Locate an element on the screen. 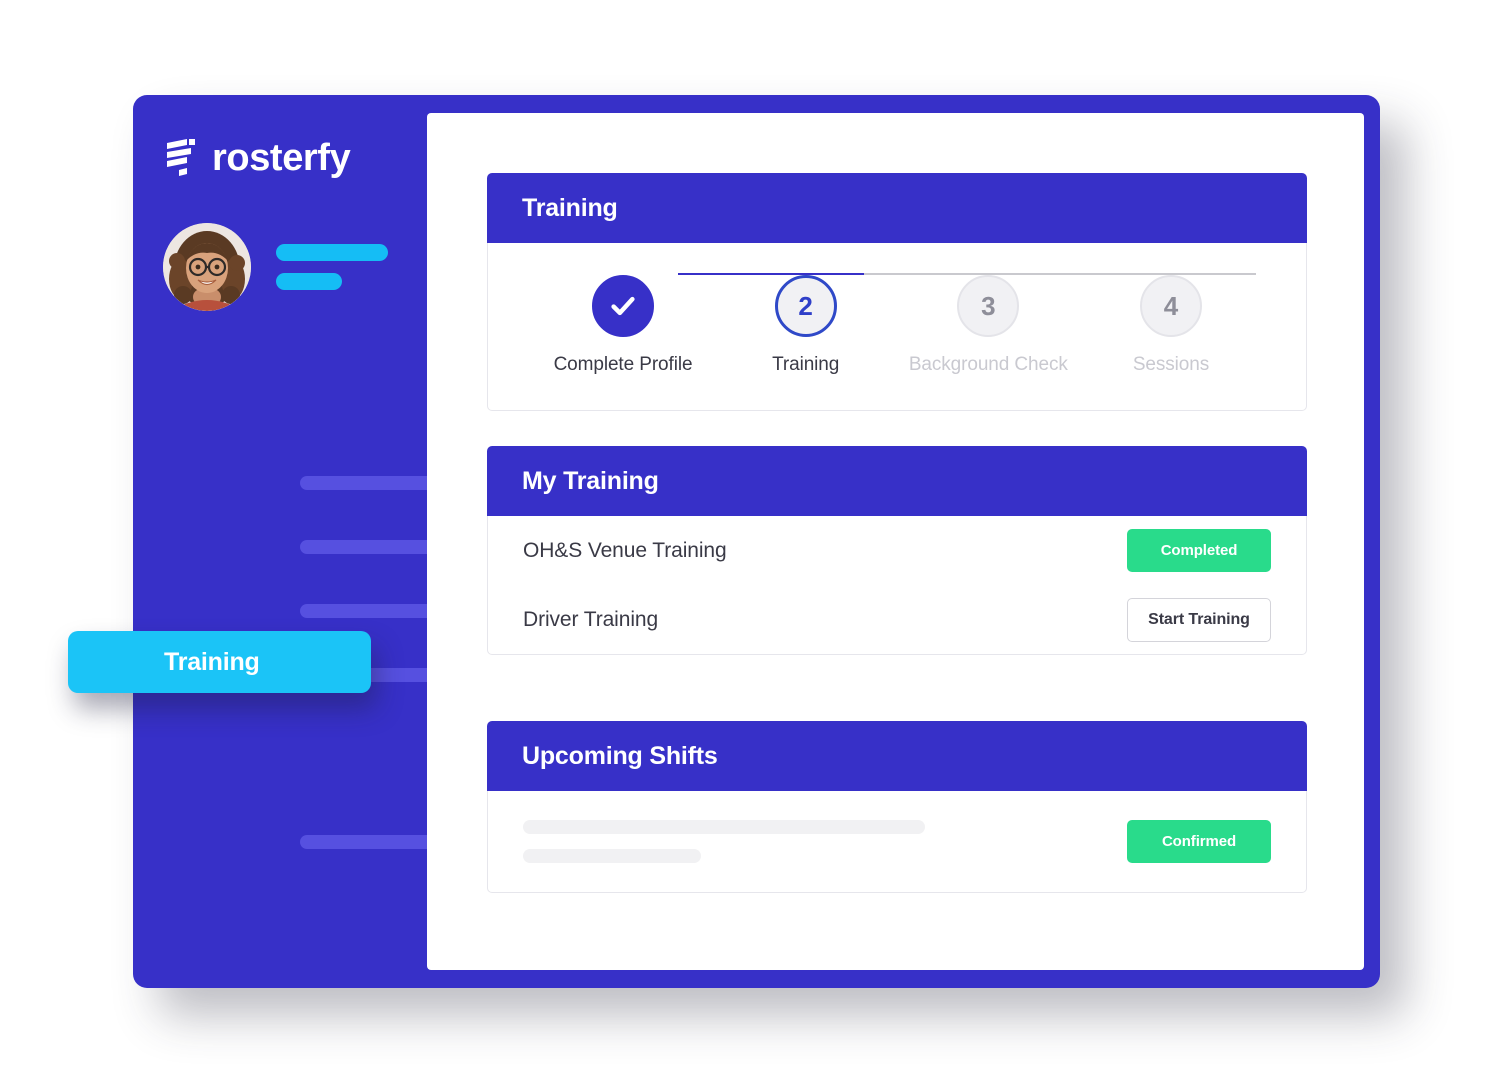  table-row: OH&S Venue Training Completed is located at coordinates (897, 550).